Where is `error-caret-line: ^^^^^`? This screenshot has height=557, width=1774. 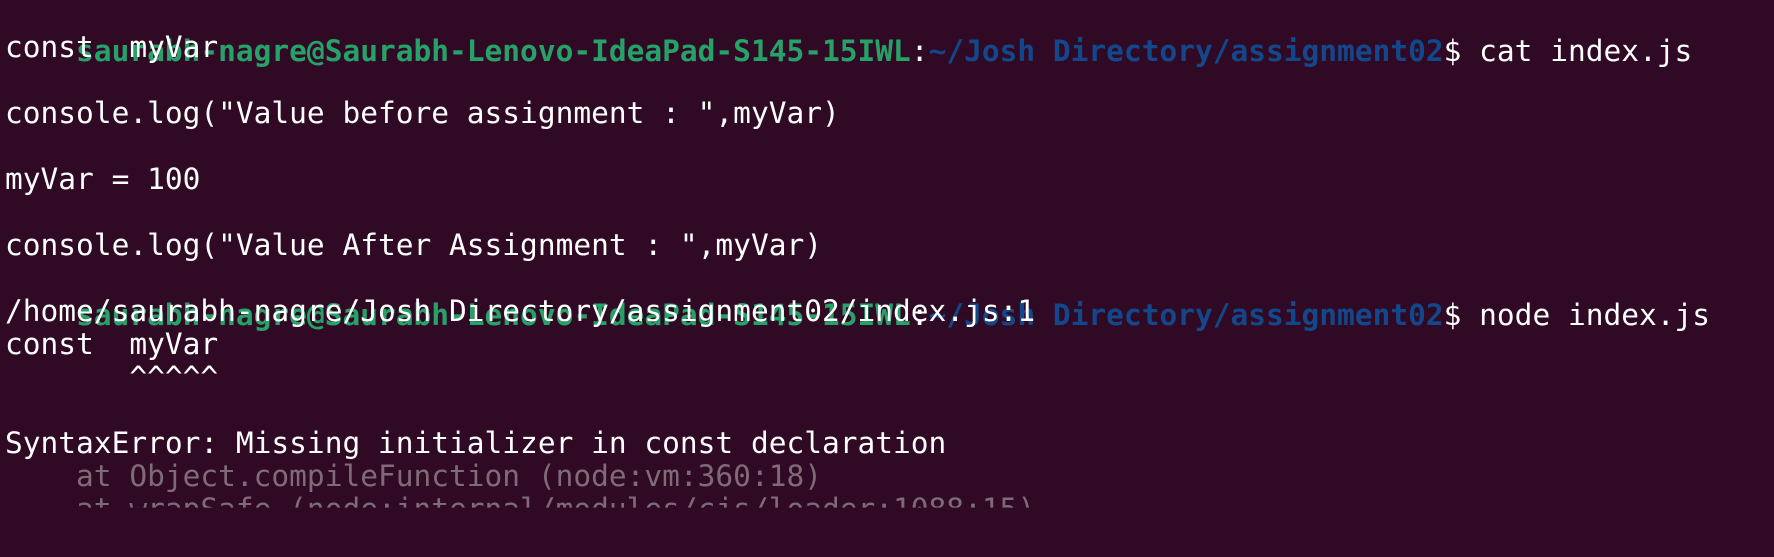
error-caret-line: ^^^^^ is located at coordinates (112, 377).